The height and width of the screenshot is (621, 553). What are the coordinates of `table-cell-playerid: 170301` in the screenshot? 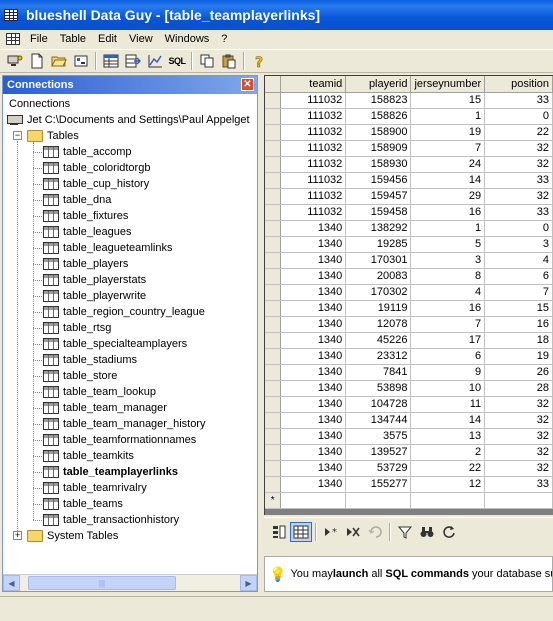 It's located at (378, 260).